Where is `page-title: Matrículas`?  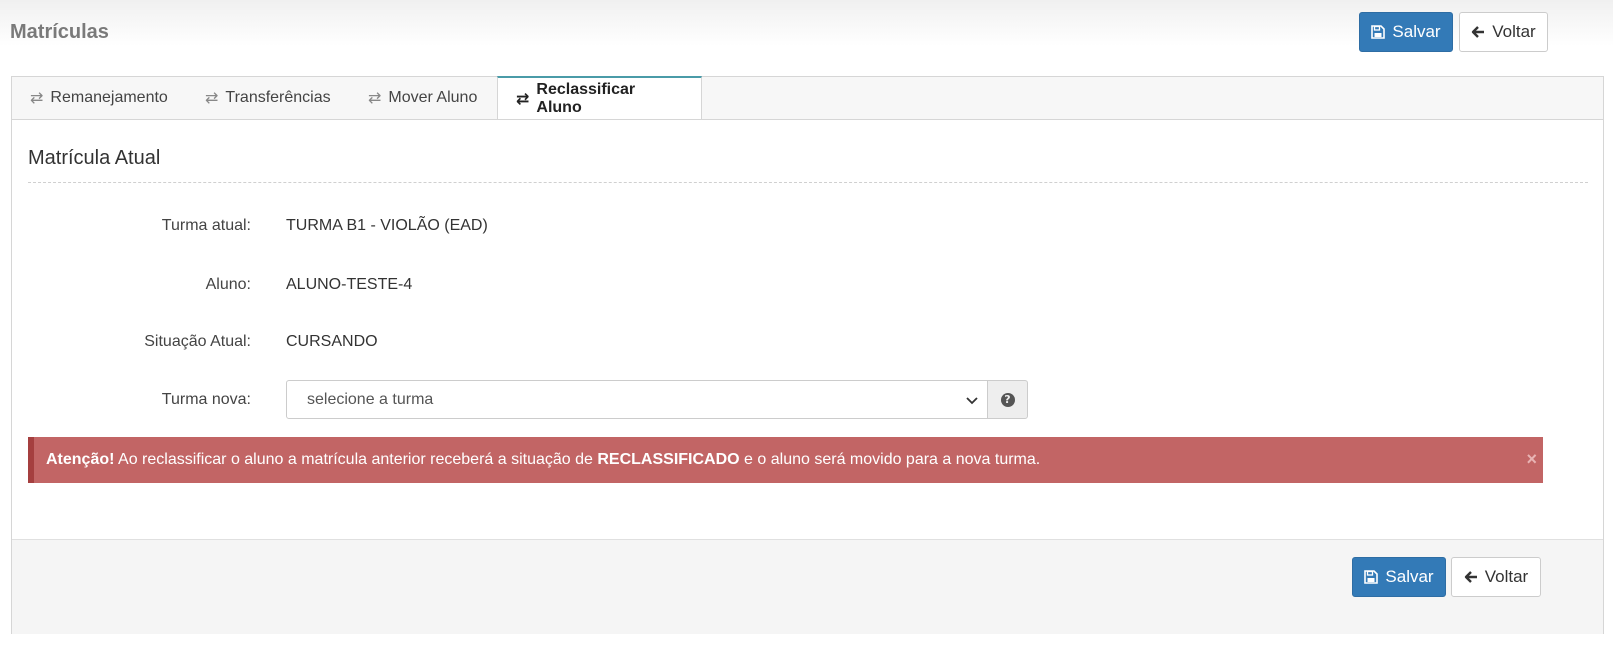
page-title: Matrículas is located at coordinates (59, 32).